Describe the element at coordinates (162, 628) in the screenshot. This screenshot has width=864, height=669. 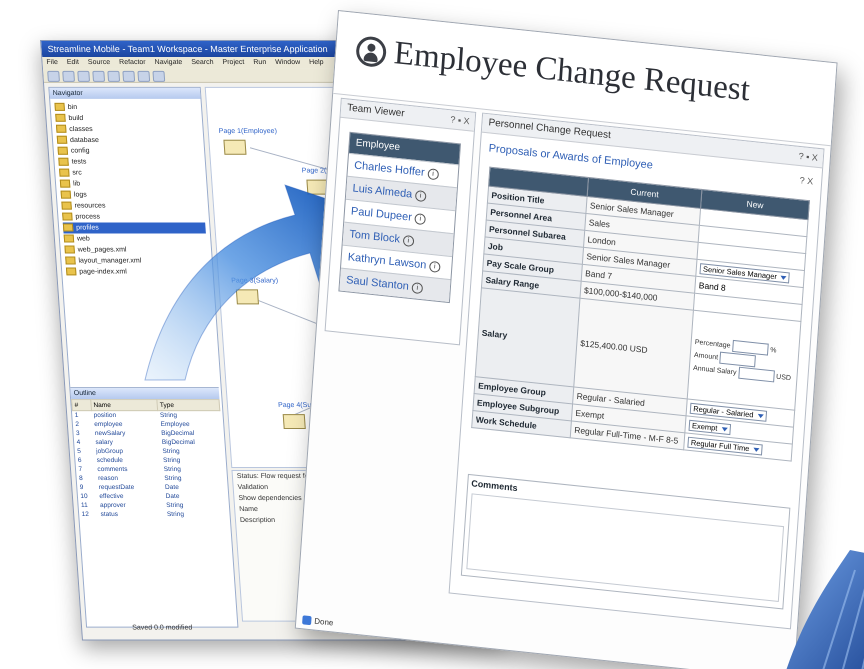
I see `ide-status-bar: Saved 0.0 modified` at that location.